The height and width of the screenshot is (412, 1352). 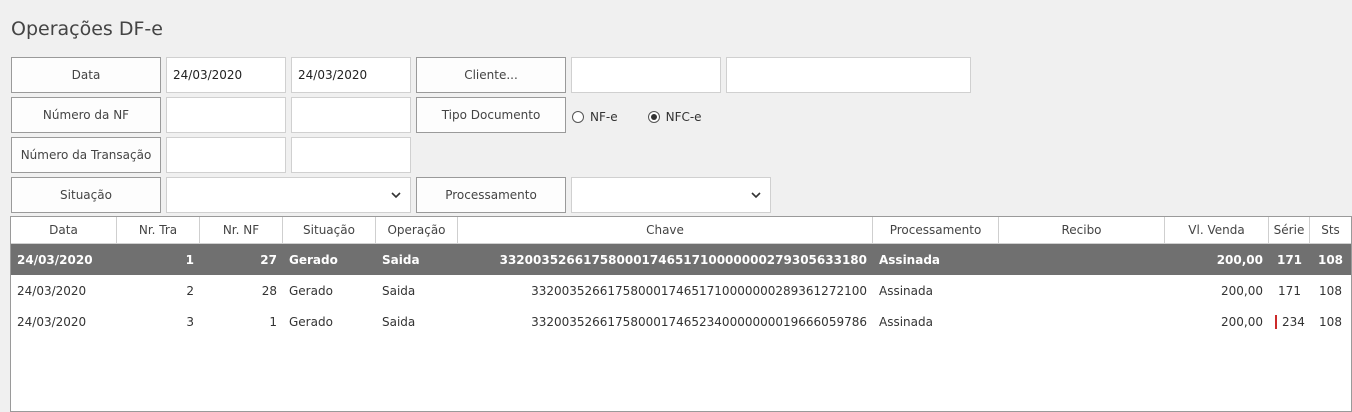 What do you see at coordinates (87, 29) in the screenshot?
I see `page-title: Operações DF-e` at bounding box center [87, 29].